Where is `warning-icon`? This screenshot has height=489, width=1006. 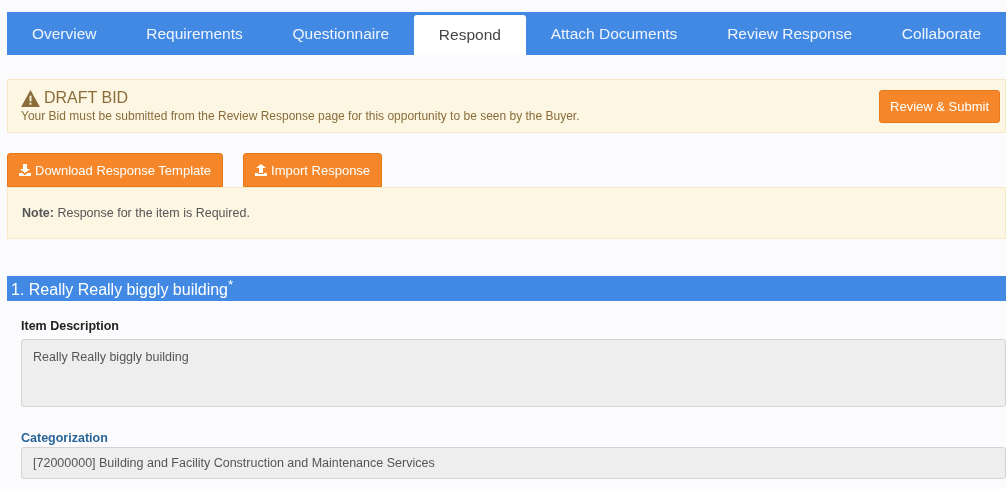
warning-icon is located at coordinates (30, 98).